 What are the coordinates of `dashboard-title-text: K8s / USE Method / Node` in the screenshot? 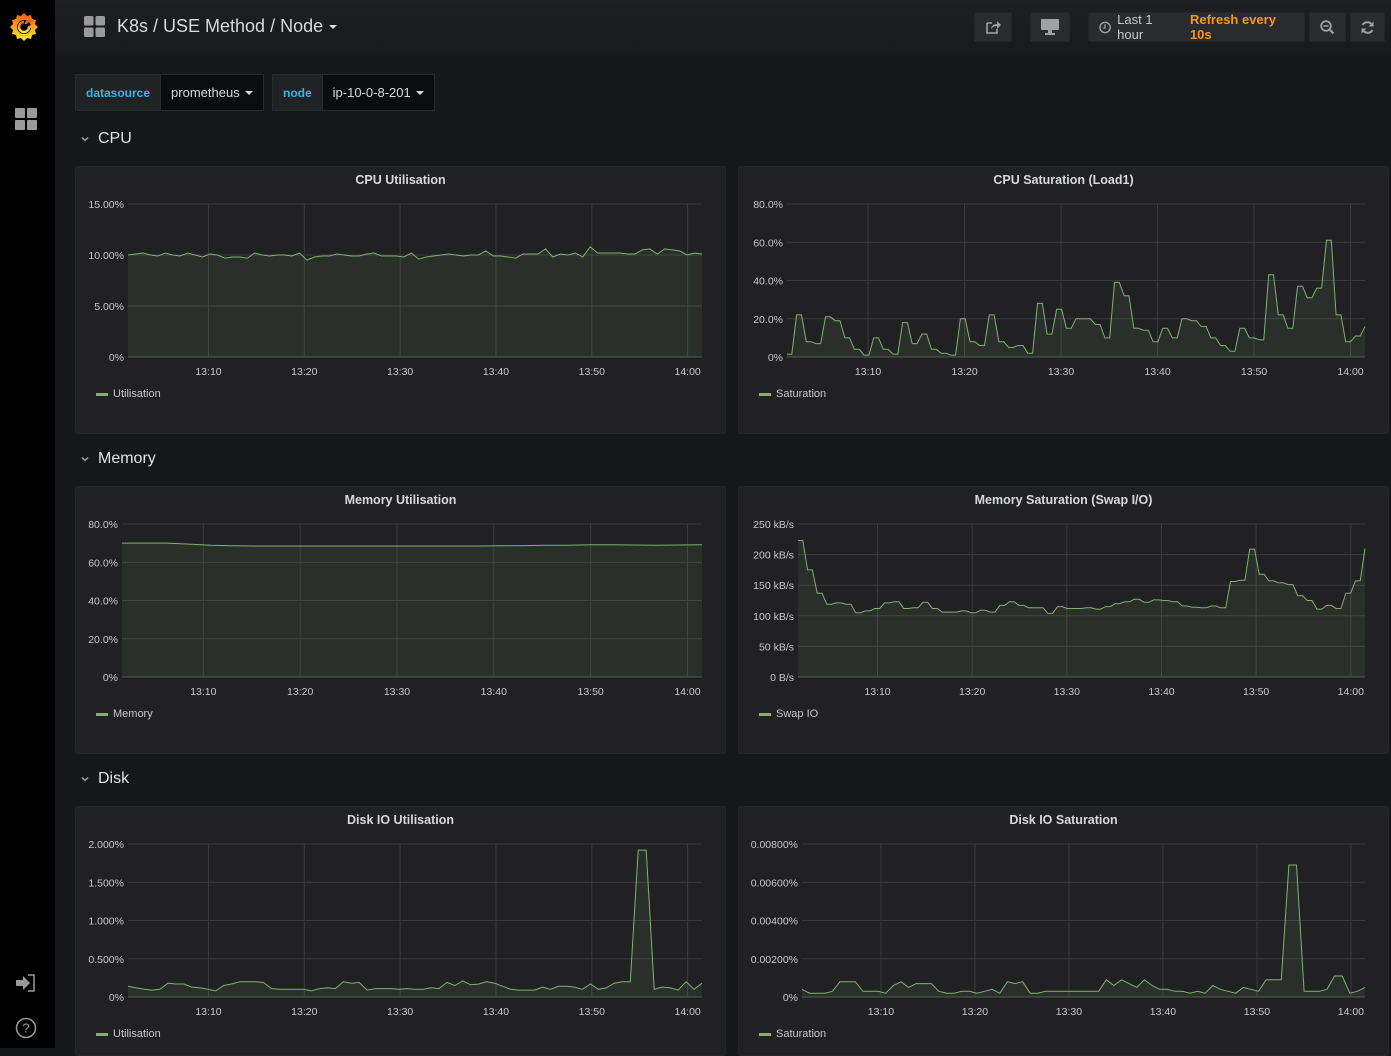 It's located at (220, 26).